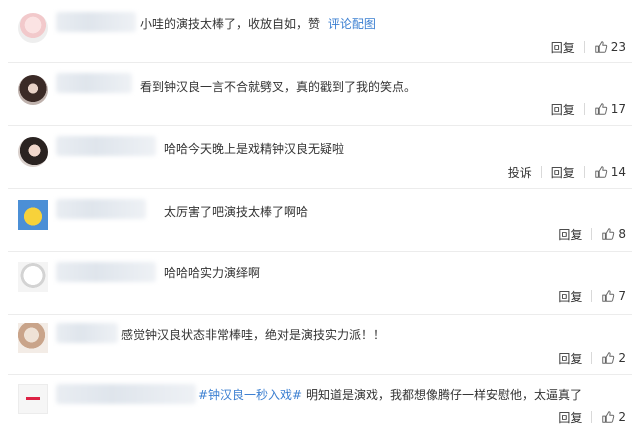  I want to click on comment-body: 看到钟汉良一言不合就劈叉，真的戳到了我的笑点。, so click(278, 87).